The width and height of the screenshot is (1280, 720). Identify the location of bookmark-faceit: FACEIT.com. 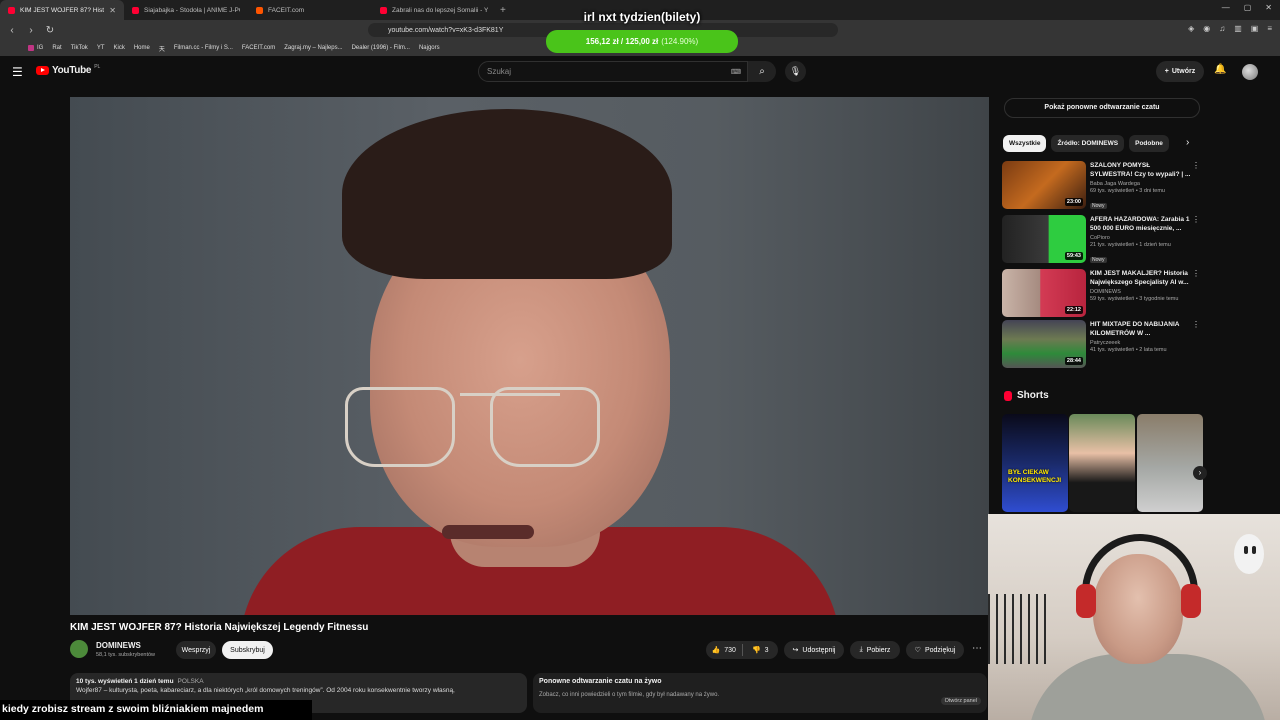
(258, 48).